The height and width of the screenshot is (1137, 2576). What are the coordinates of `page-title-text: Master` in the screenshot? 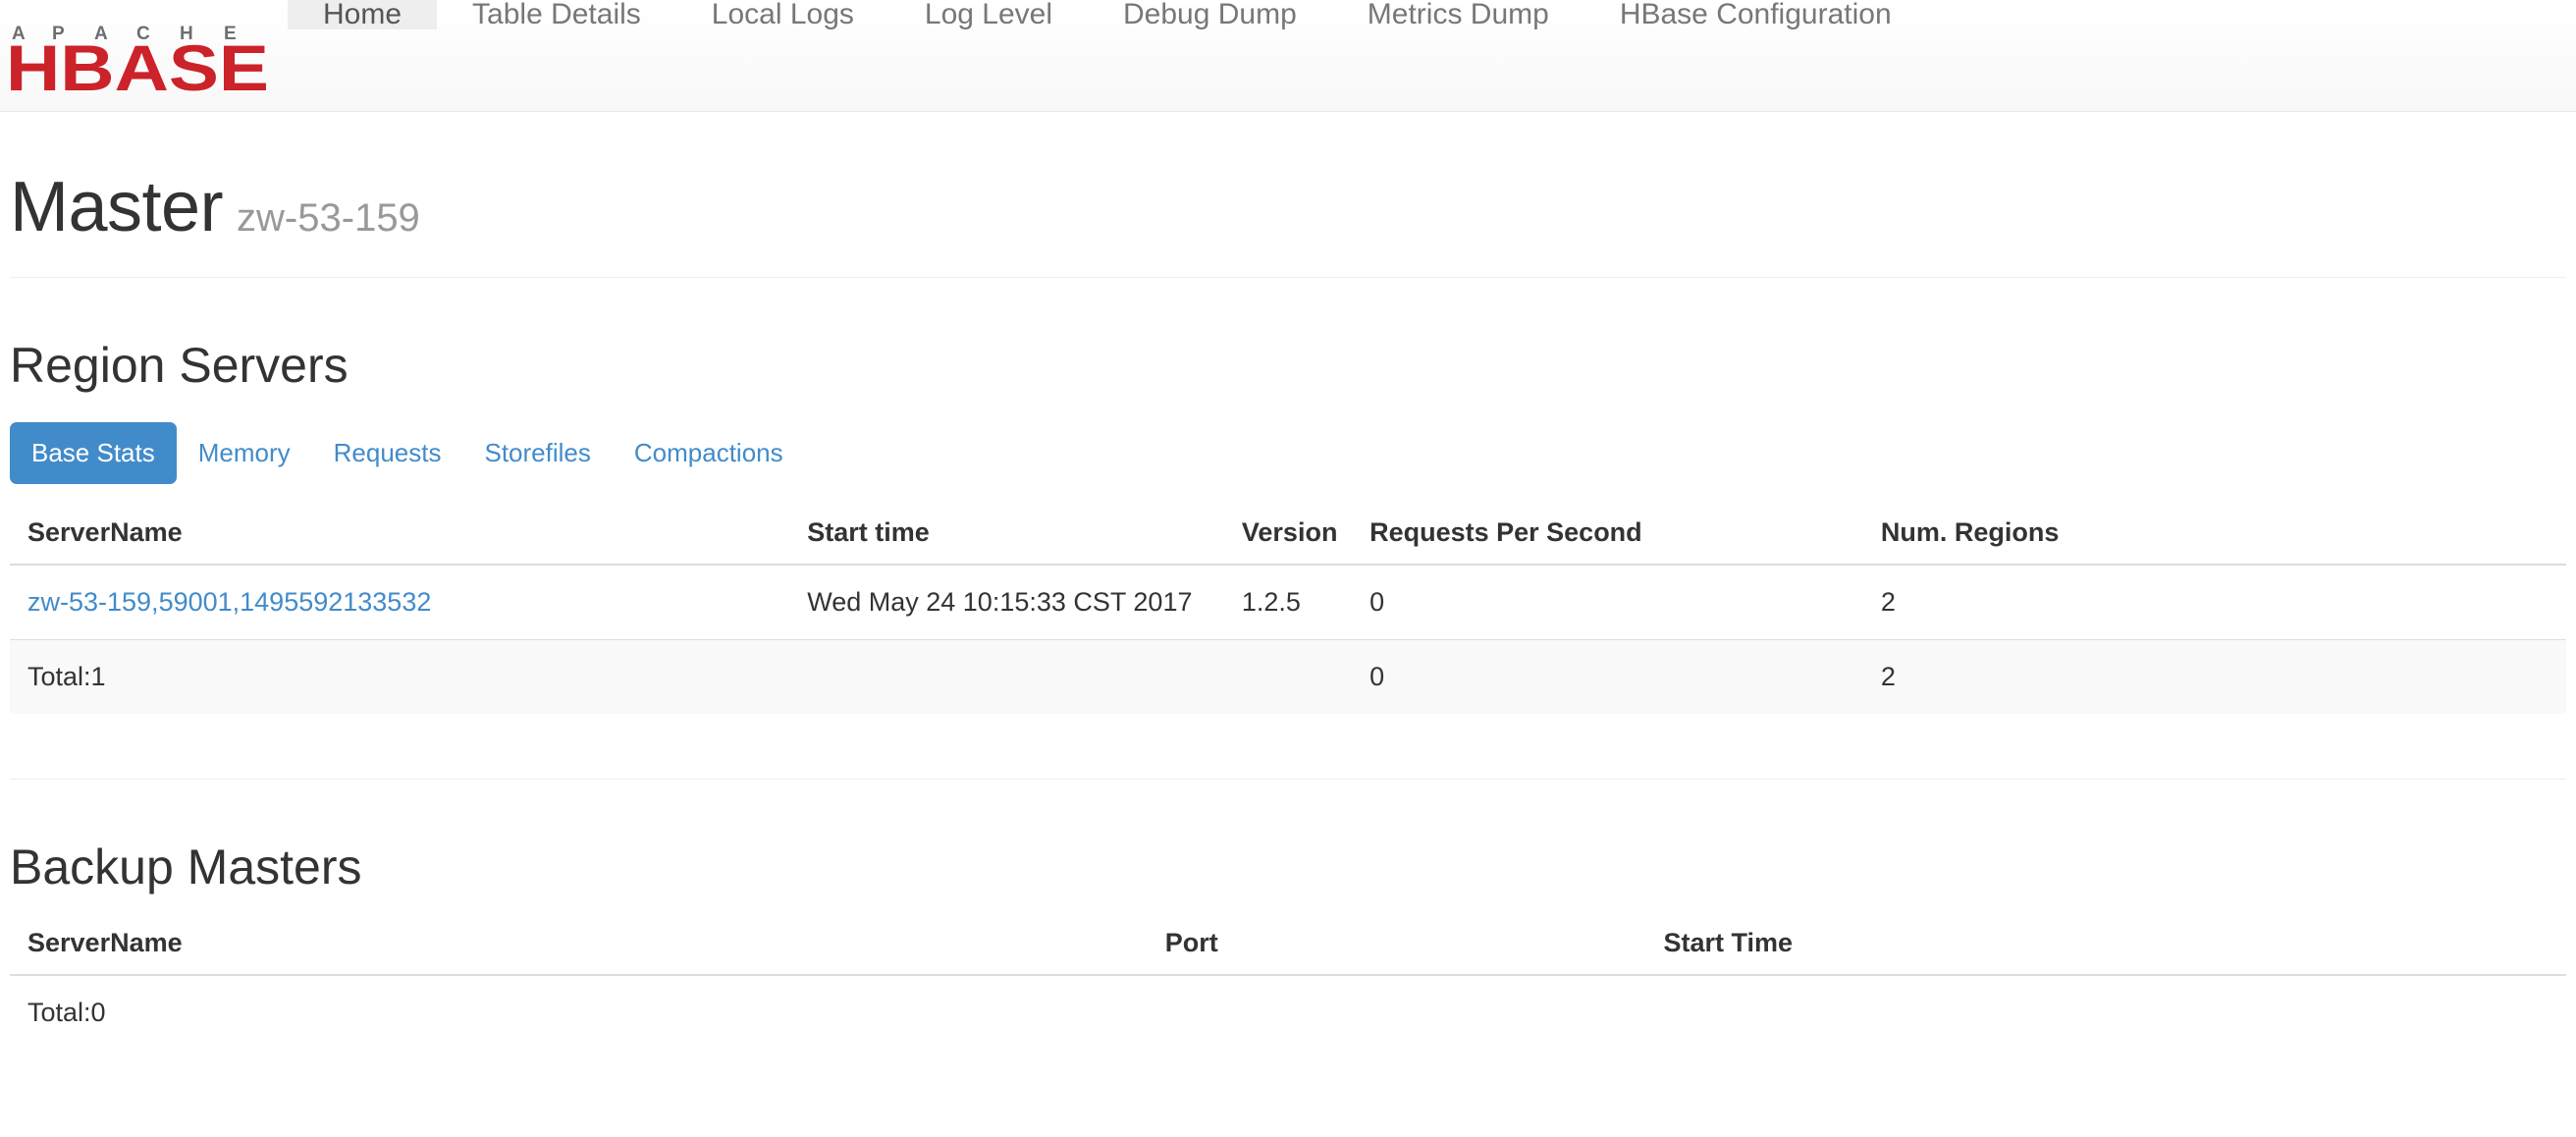 It's located at (117, 207).